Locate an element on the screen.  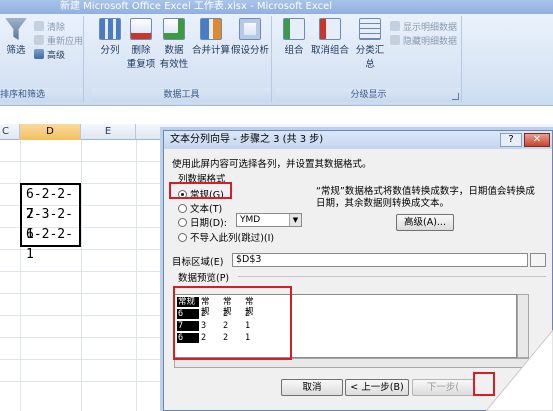
radio-general: 常规(G) is located at coordinates (201, 194).